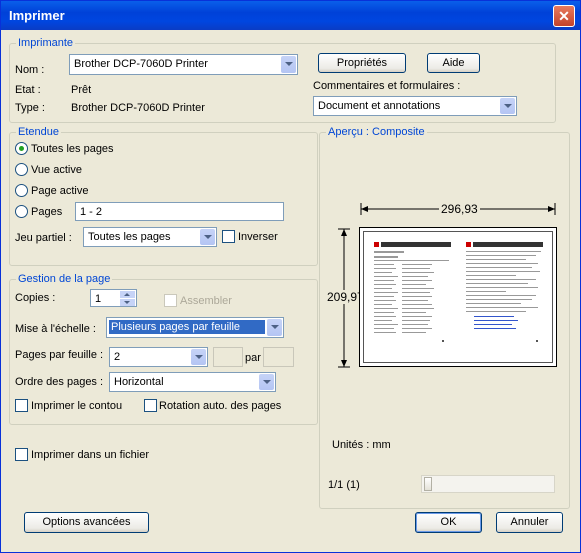 This screenshot has width=581, height=553. Describe the element at coordinates (376, 132) in the screenshot. I see `preview-legend: Aperçu : Composite` at that location.